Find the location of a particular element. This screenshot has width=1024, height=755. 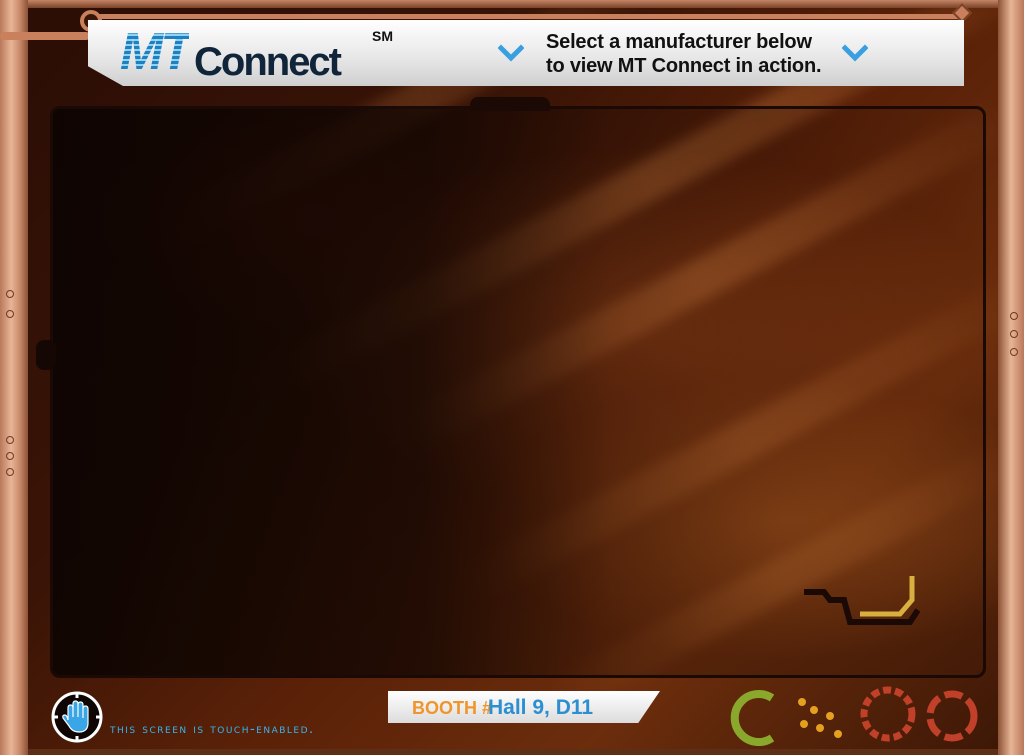

hand-touch-icon is located at coordinates (77, 717).